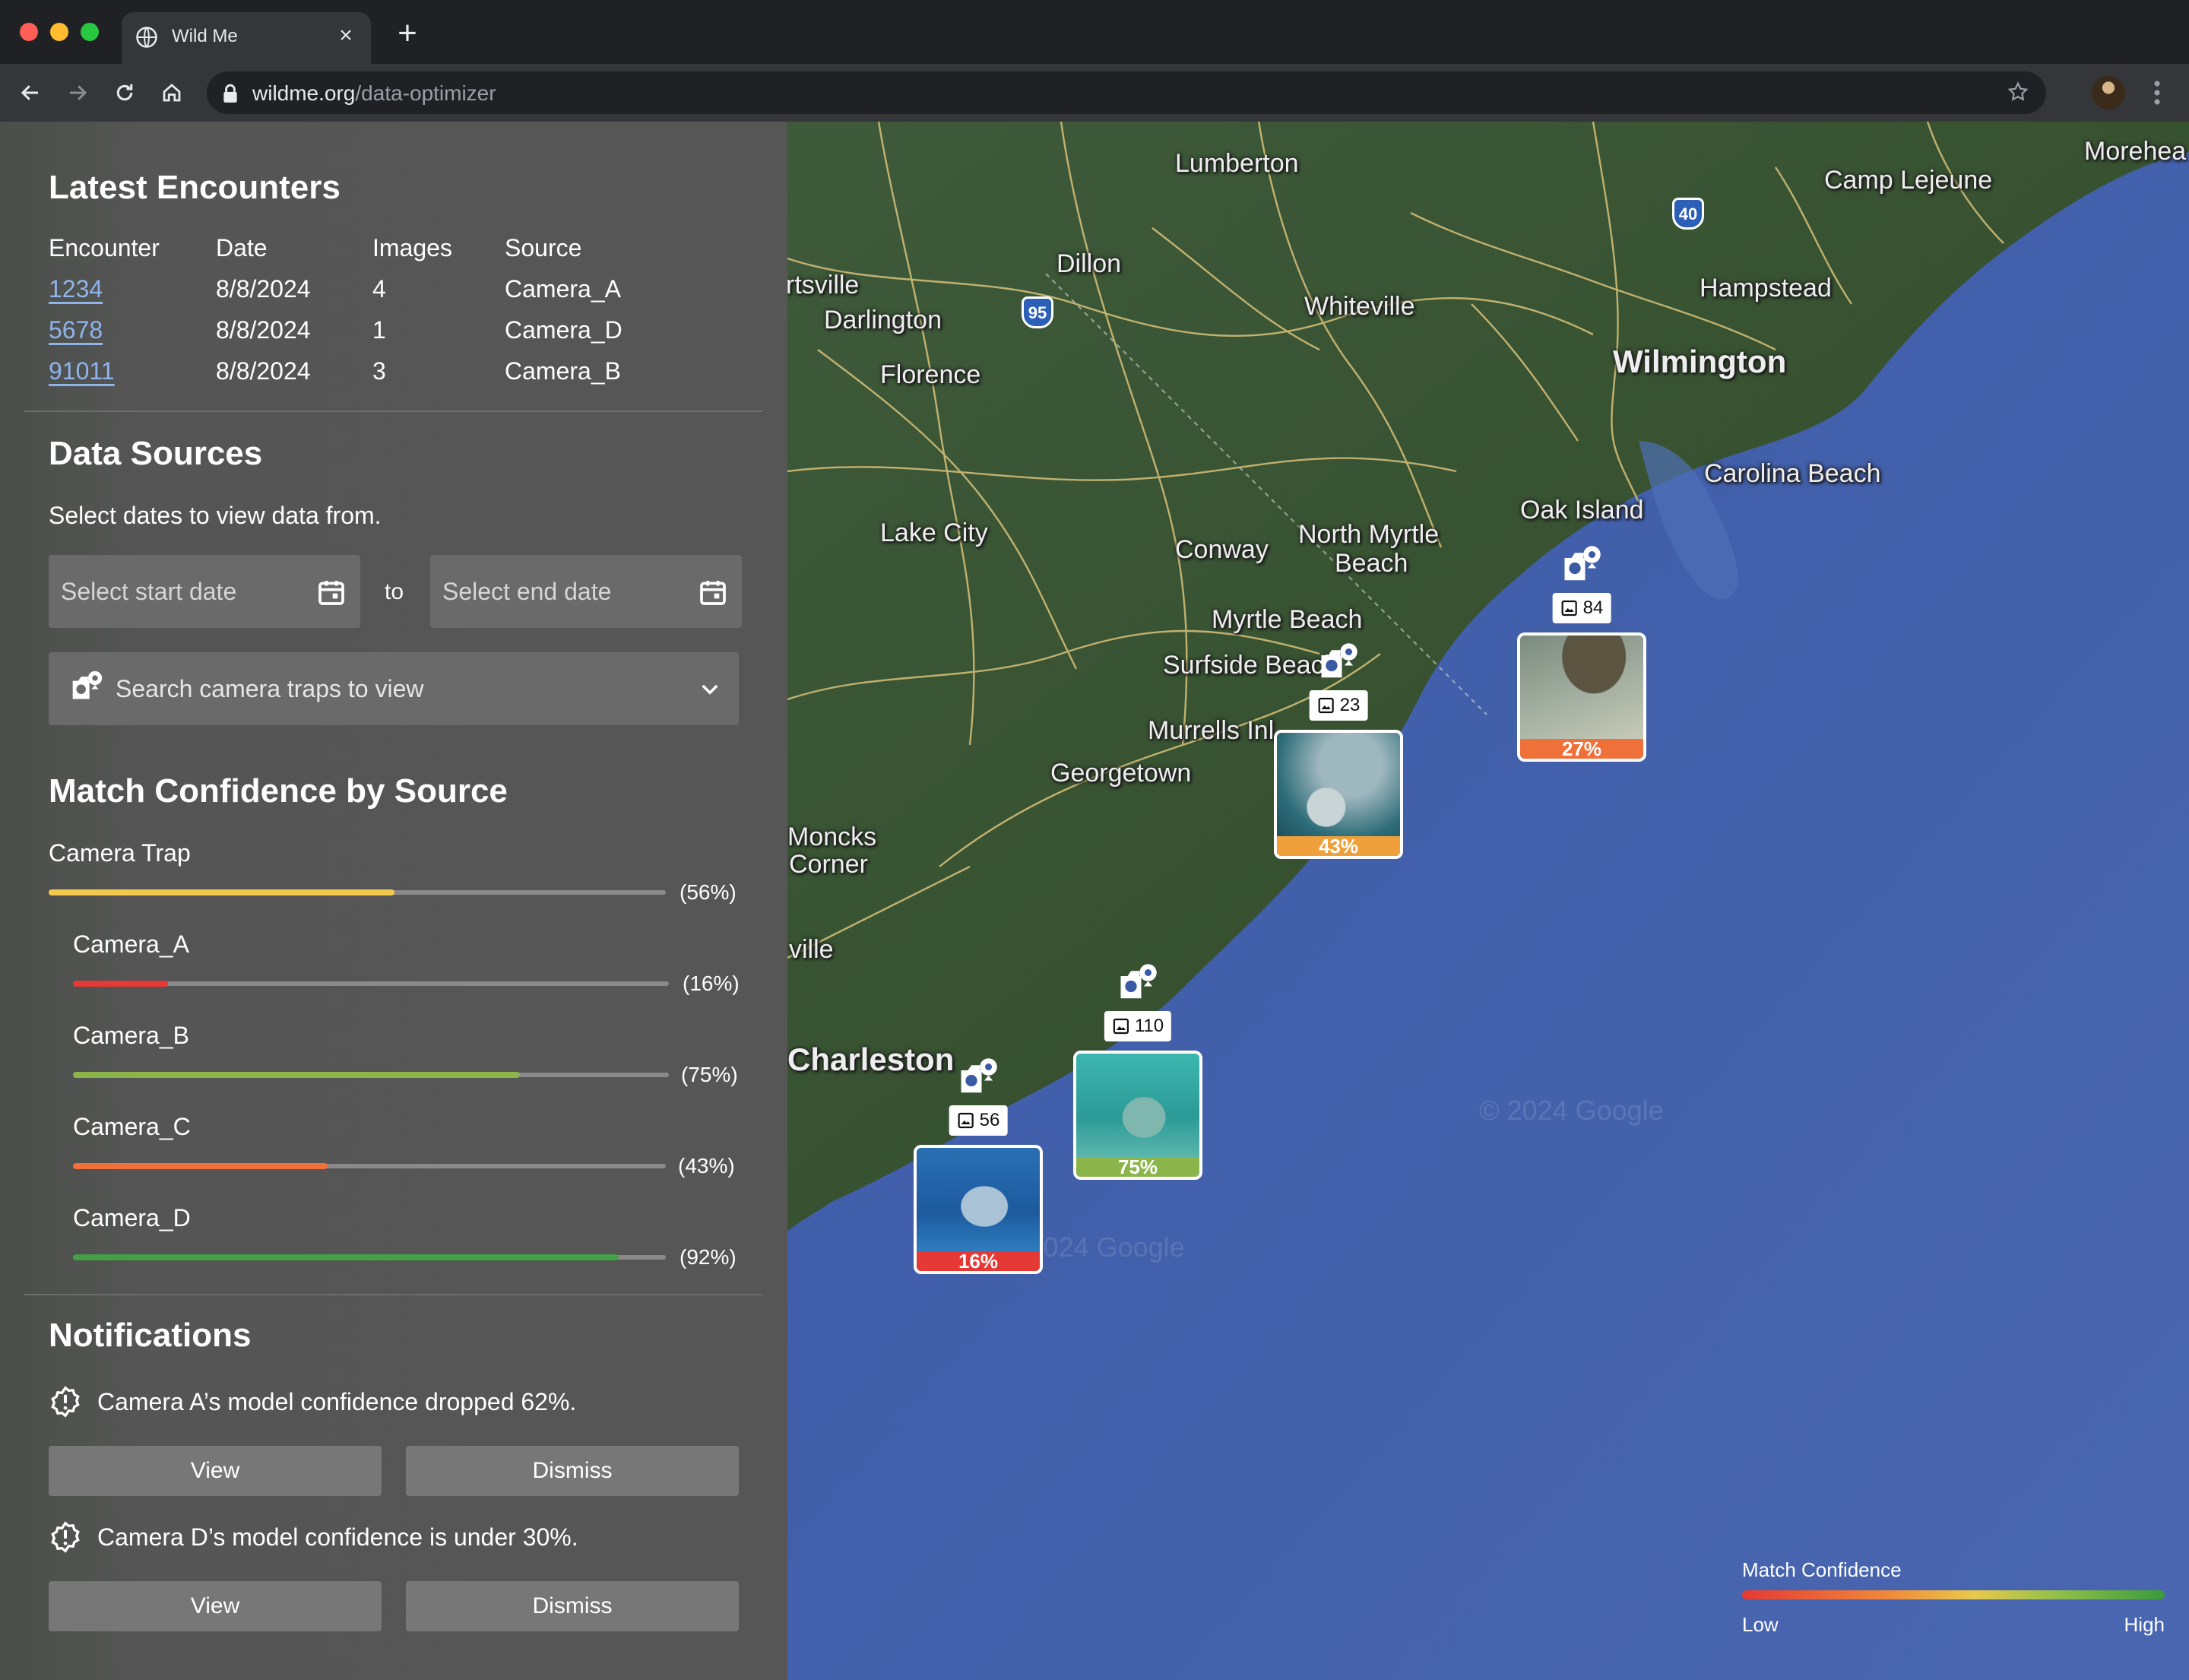 This screenshot has width=2189, height=1680. What do you see at coordinates (563, 371) in the screenshot?
I see `encounter-source: Camera_B` at bounding box center [563, 371].